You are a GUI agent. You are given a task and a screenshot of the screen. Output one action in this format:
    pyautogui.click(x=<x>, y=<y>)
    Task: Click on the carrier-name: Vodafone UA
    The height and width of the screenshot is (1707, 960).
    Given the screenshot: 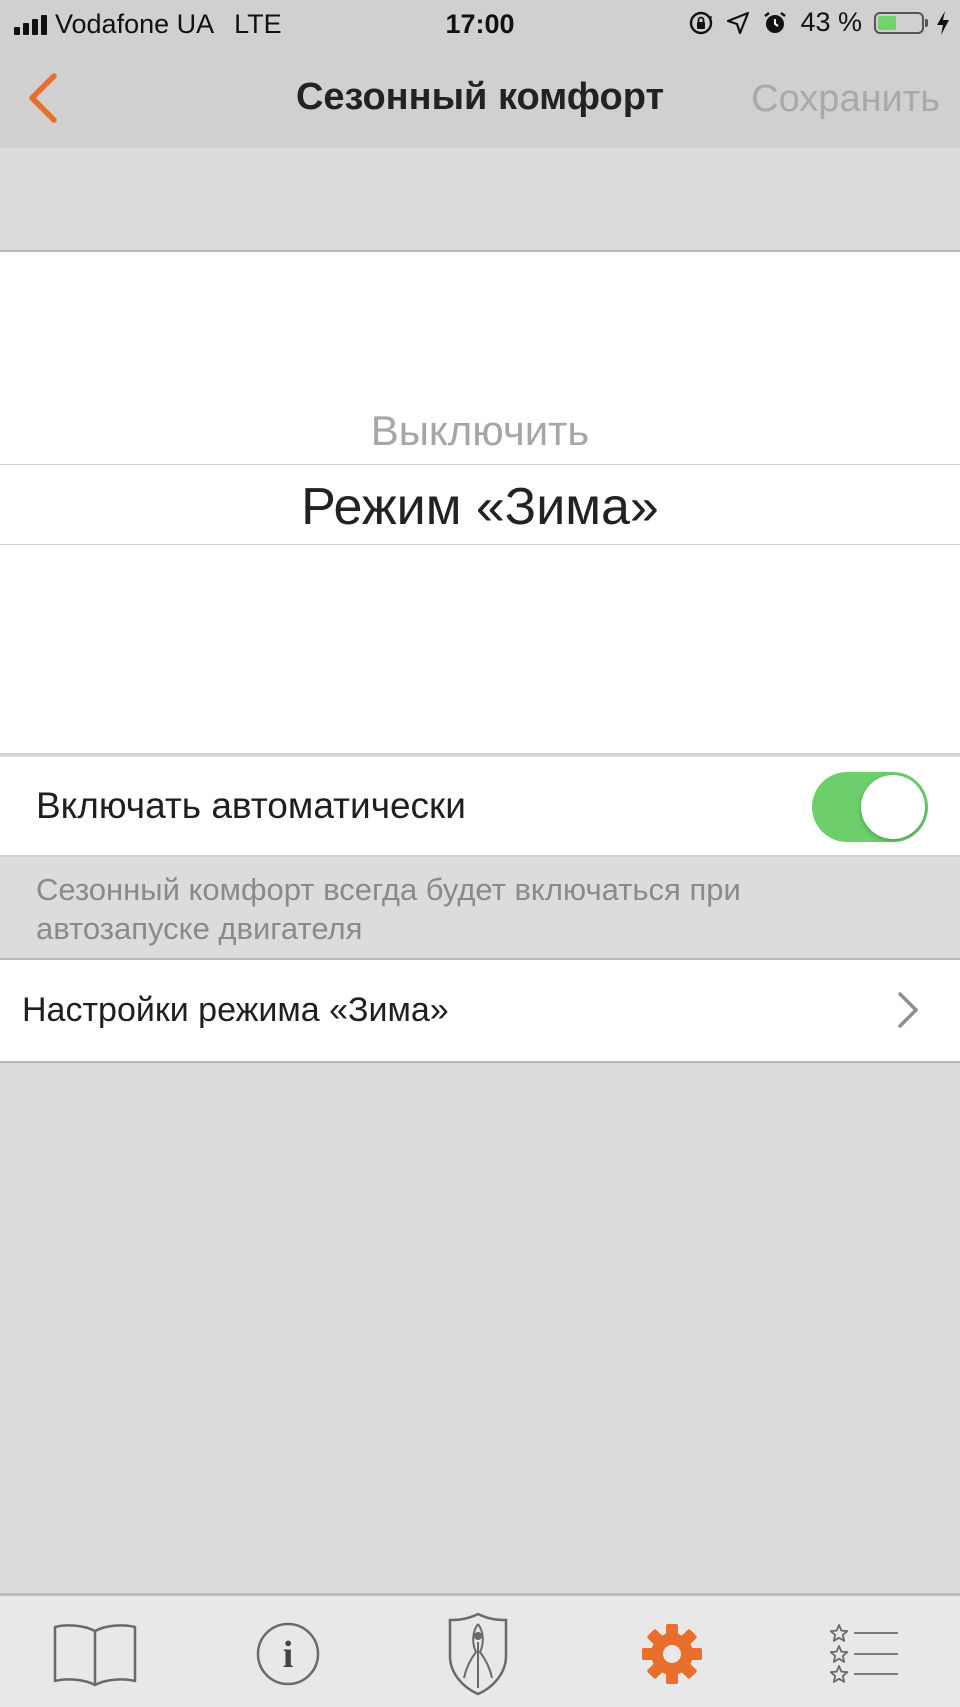 What is the action you would take?
    pyautogui.click(x=135, y=24)
    